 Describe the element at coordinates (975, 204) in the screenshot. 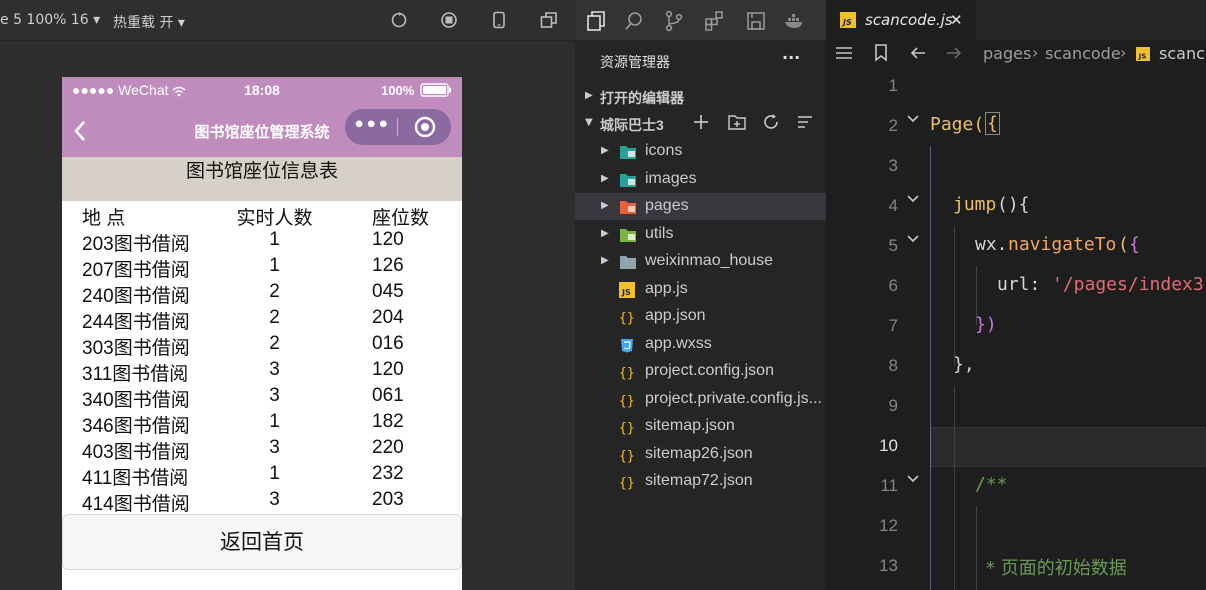

I see `code-jump-fn: jump` at that location.